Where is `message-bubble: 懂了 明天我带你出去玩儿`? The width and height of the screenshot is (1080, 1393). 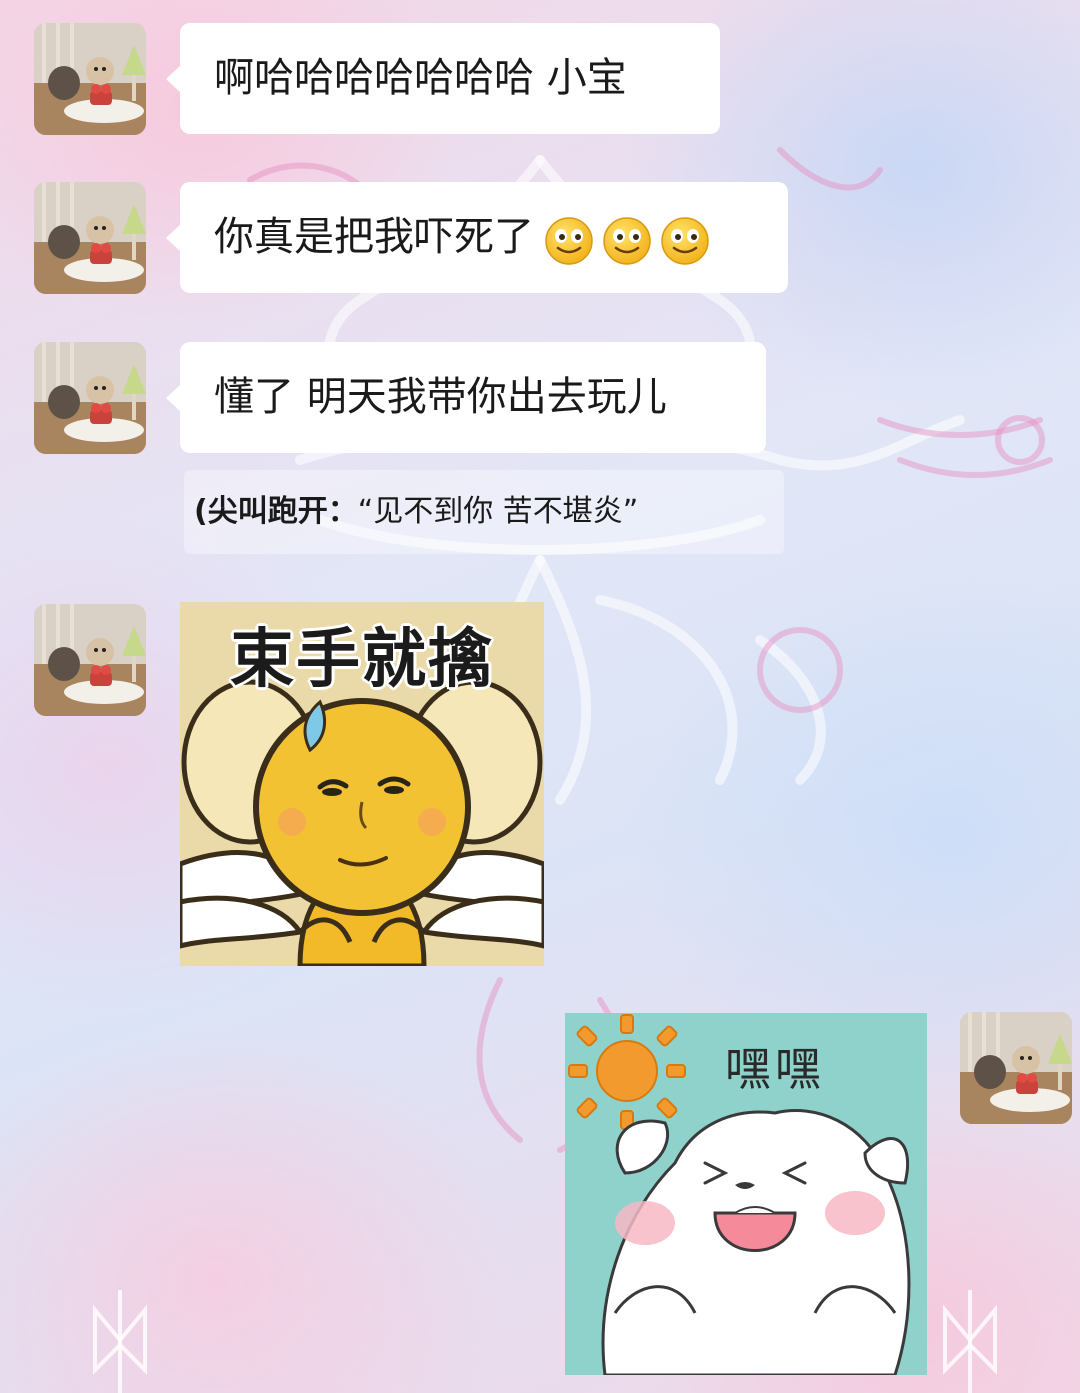 message-bubble: 懂了 明天我带你出去玩儿 is located at coordinates (466, 397).